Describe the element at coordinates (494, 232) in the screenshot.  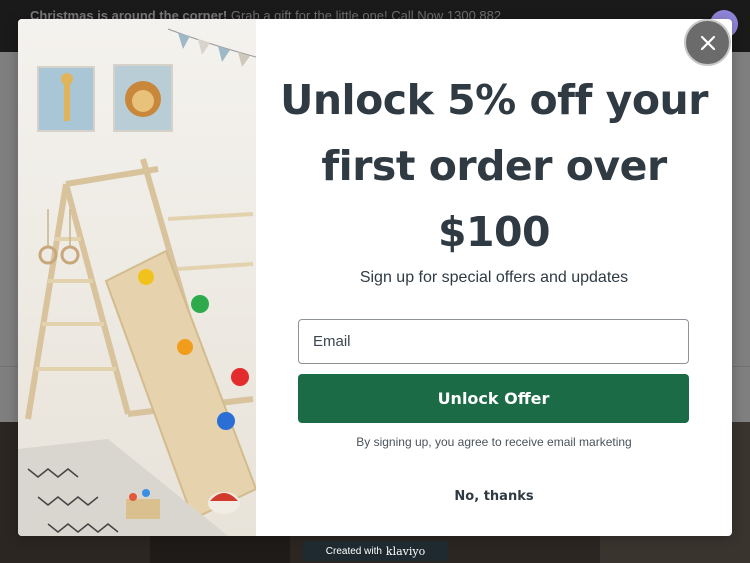
I see `headline-line-3: $100` at that location.